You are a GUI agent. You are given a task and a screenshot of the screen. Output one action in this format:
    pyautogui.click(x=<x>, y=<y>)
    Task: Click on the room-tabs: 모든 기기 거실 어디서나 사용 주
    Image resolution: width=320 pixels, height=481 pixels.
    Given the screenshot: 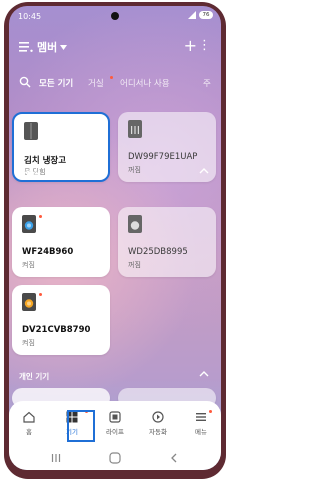 What is the action you would take?
    pyautogui.click(x=115, y=86)
    